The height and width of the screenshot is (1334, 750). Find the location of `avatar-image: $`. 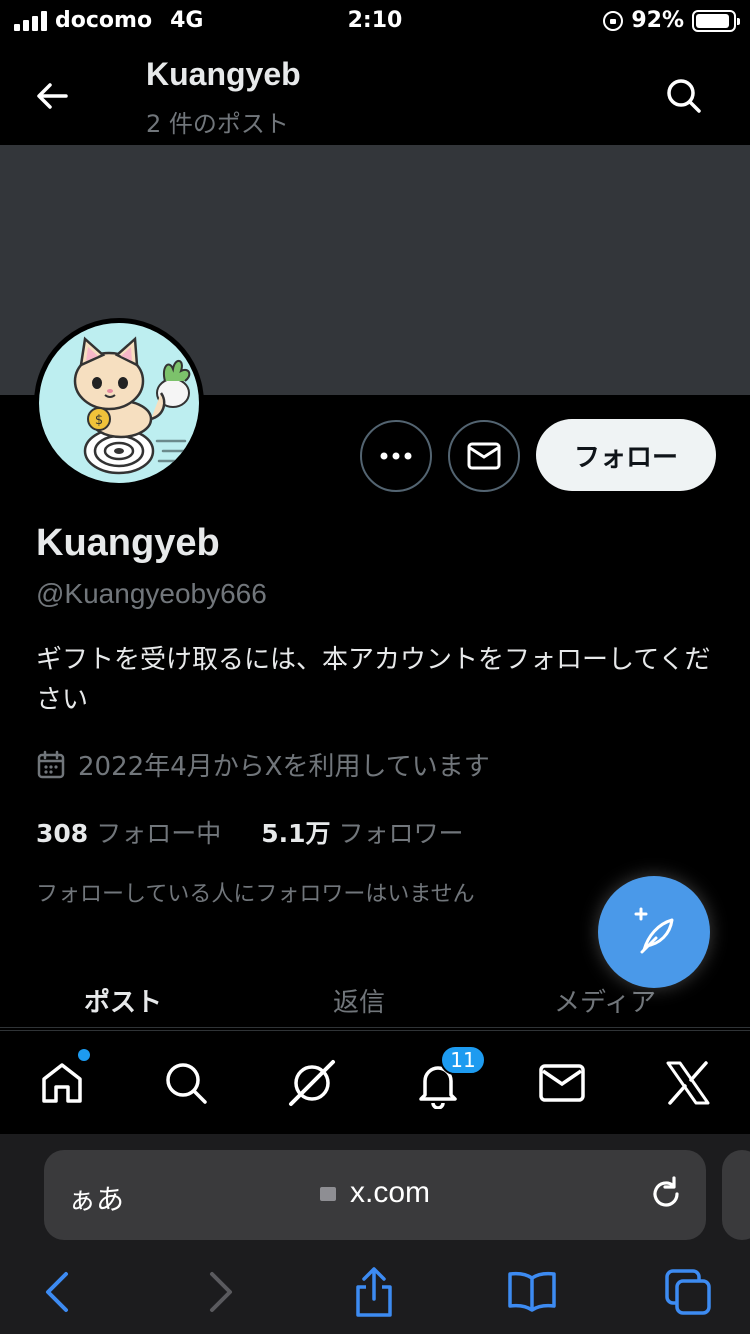

avatar-image: $ is located at coordinates (119, 403).